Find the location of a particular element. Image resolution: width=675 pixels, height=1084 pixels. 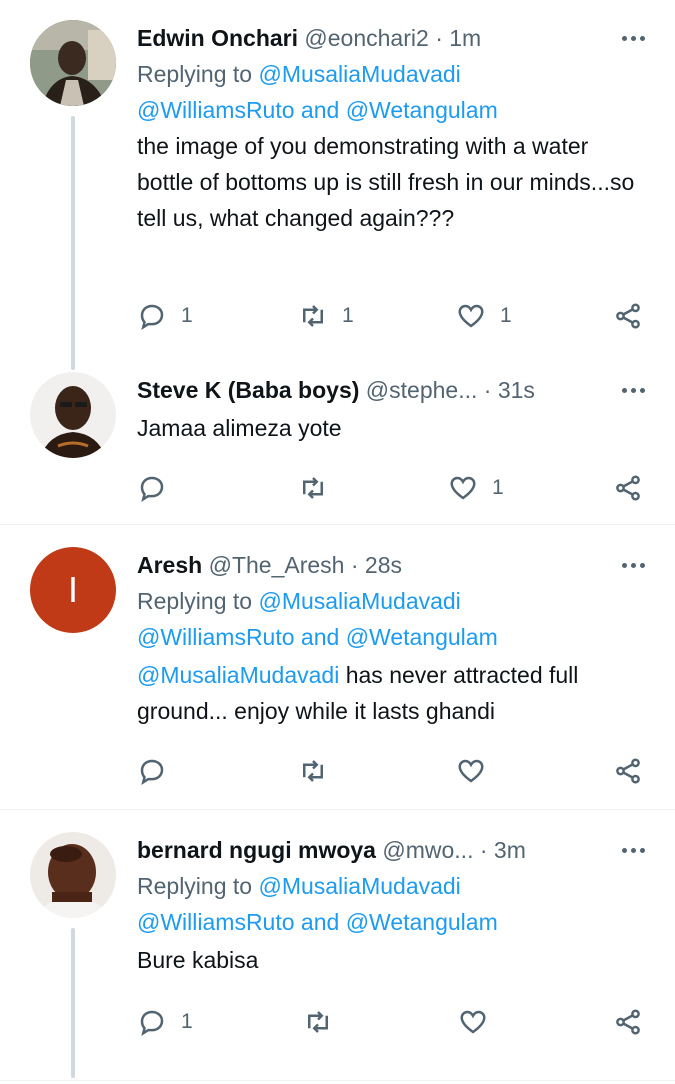

tweet-header: bernard ngugi mwoya @mwo... · 3m is located at coordinates (391, 850).